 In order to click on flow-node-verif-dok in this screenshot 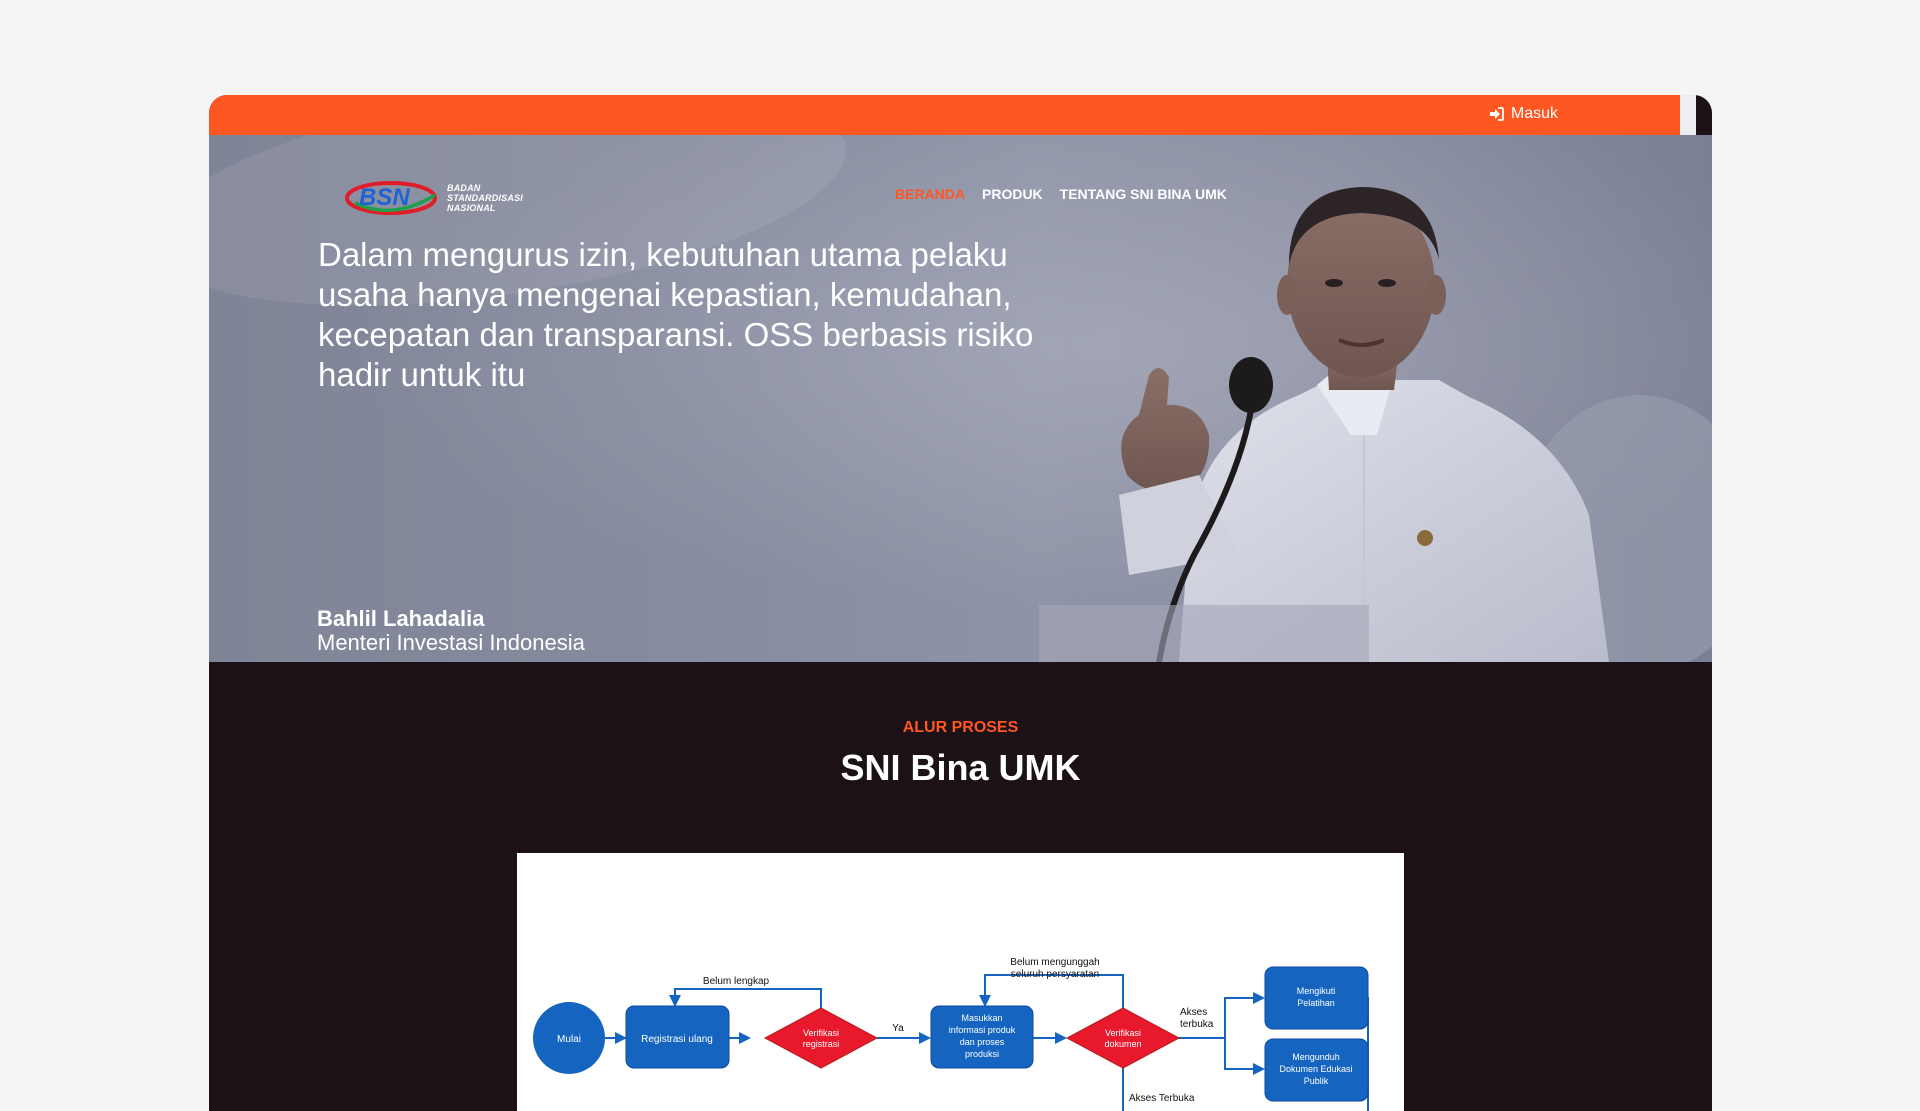, I will do `click(1123, 1038)`.